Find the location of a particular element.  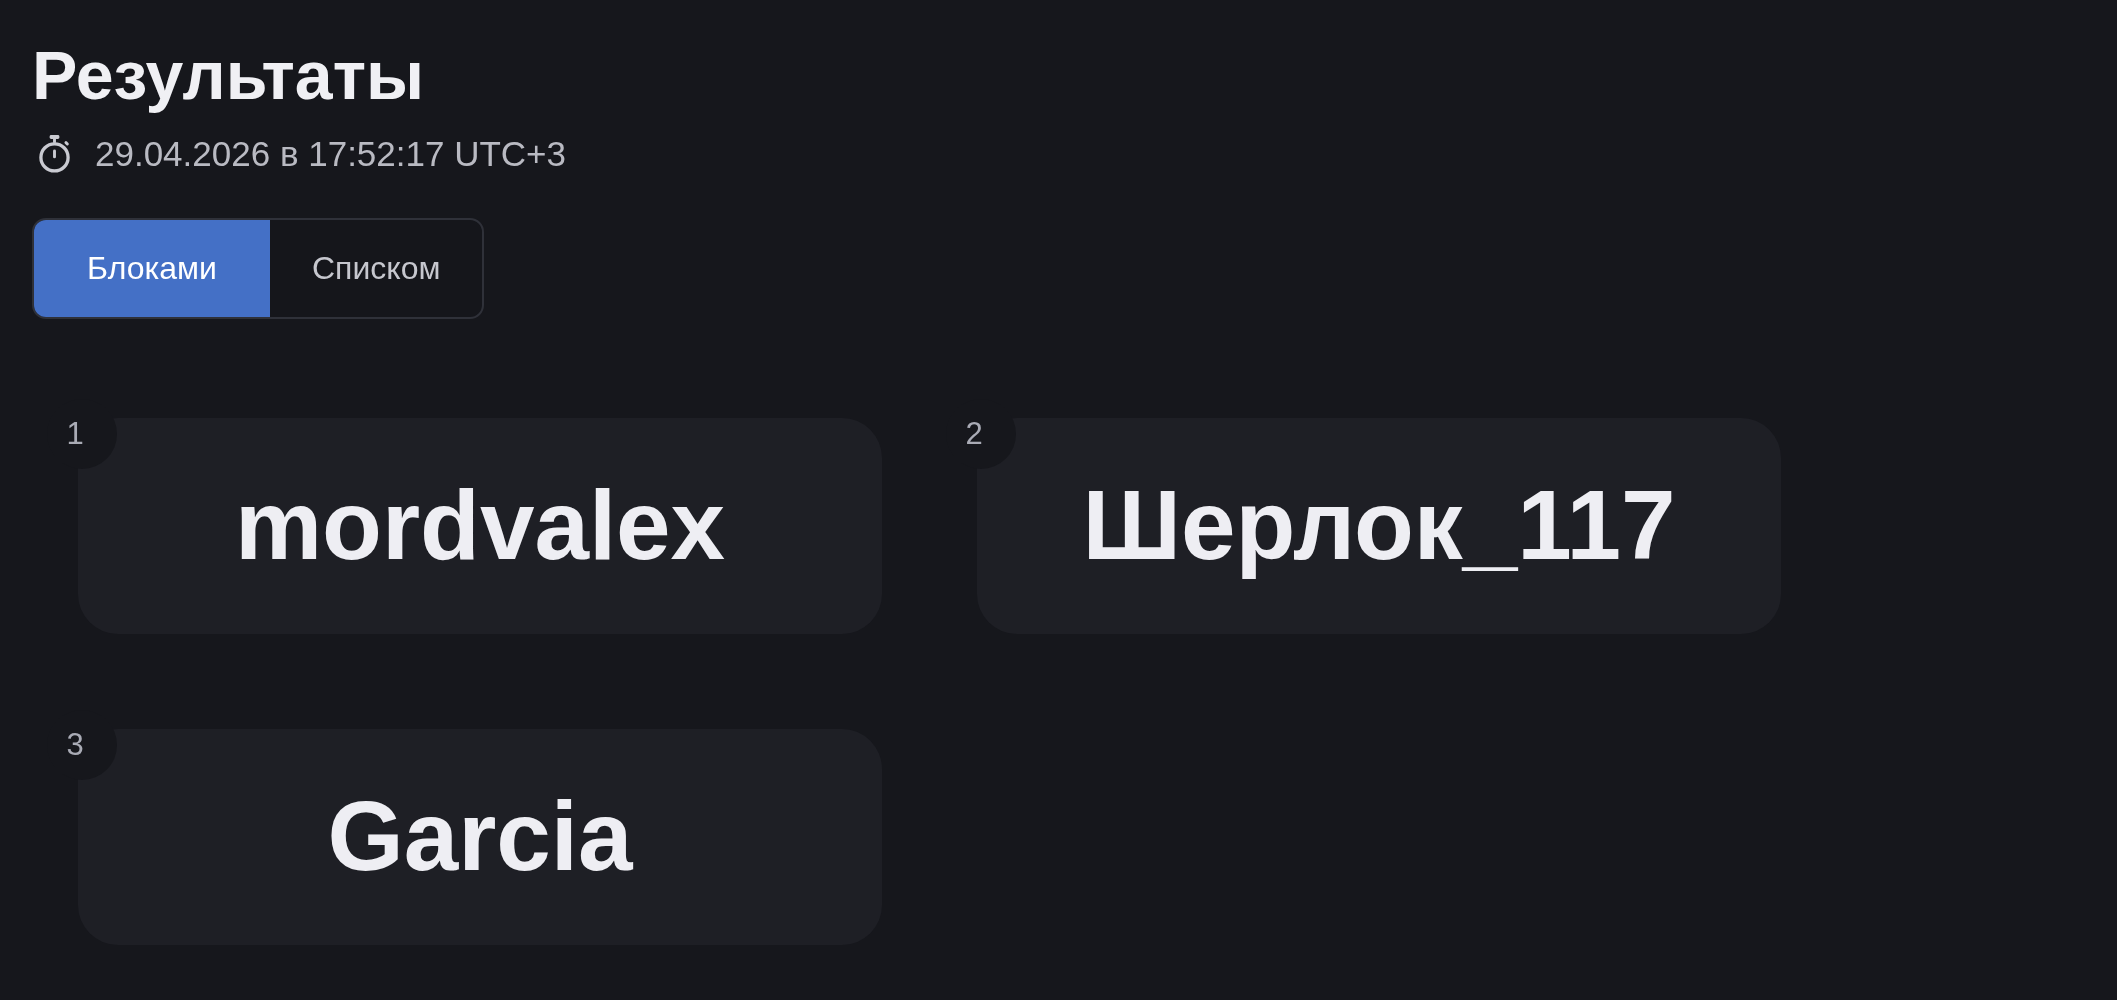

view-tab: Списком is located at coordinates (376, 268).